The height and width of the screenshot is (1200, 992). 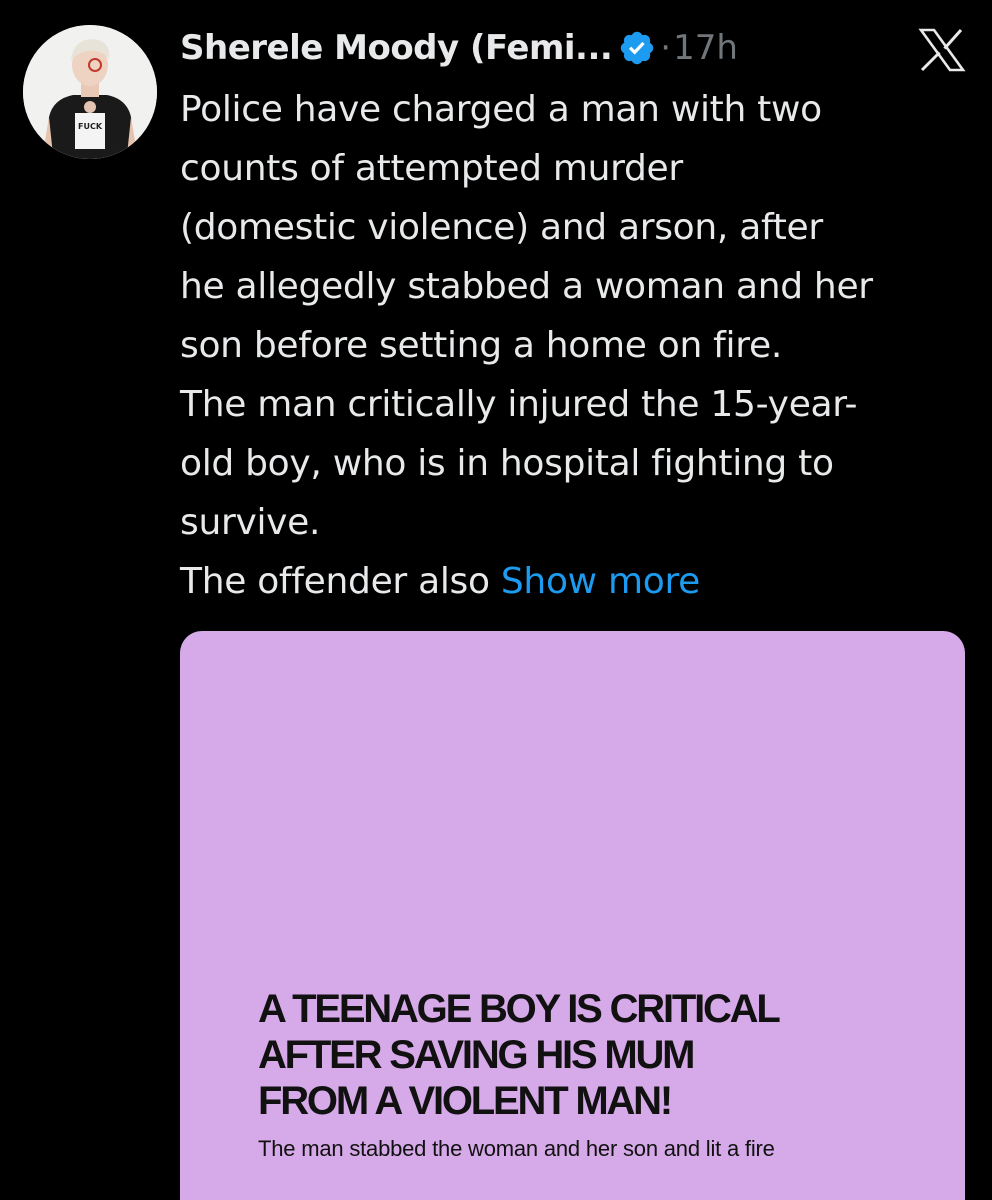 I want to click on avatar-photo: FUCK, so click(x=90, y=92).